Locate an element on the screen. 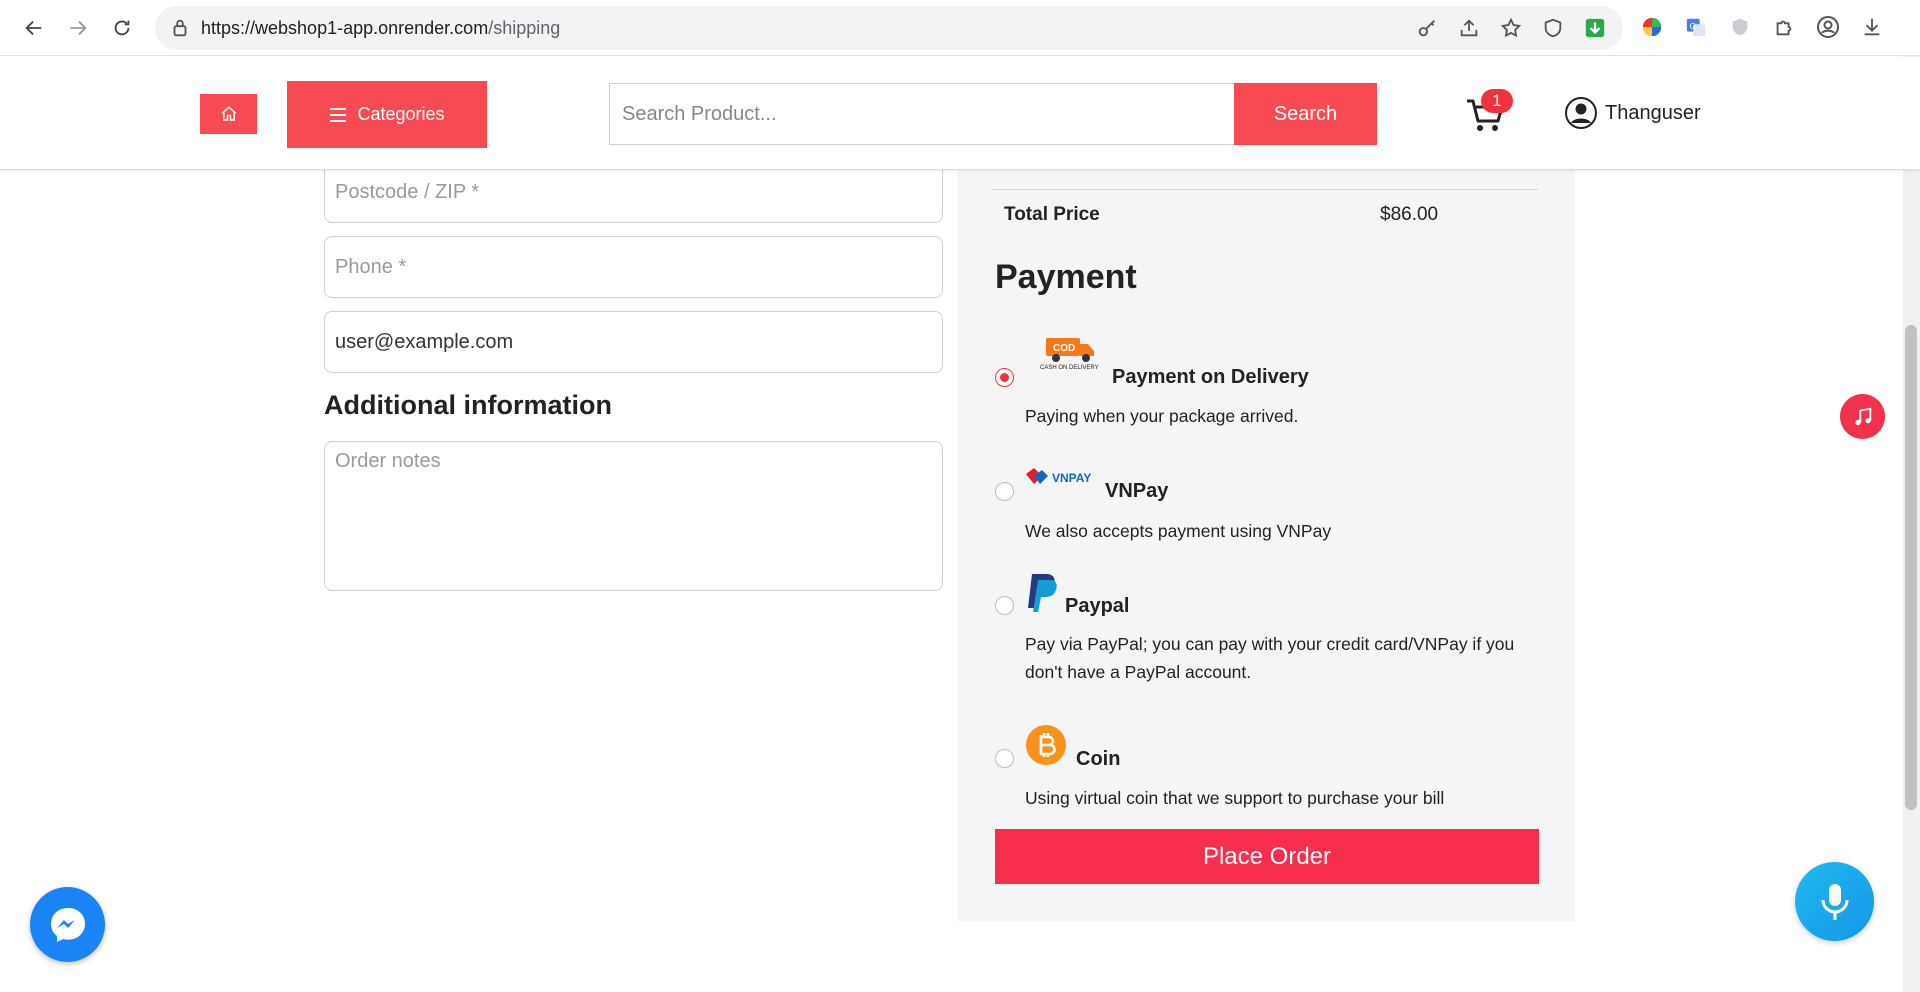 The image size is (1920, 992). search-button: Search is located at coordinates (1305, 114).